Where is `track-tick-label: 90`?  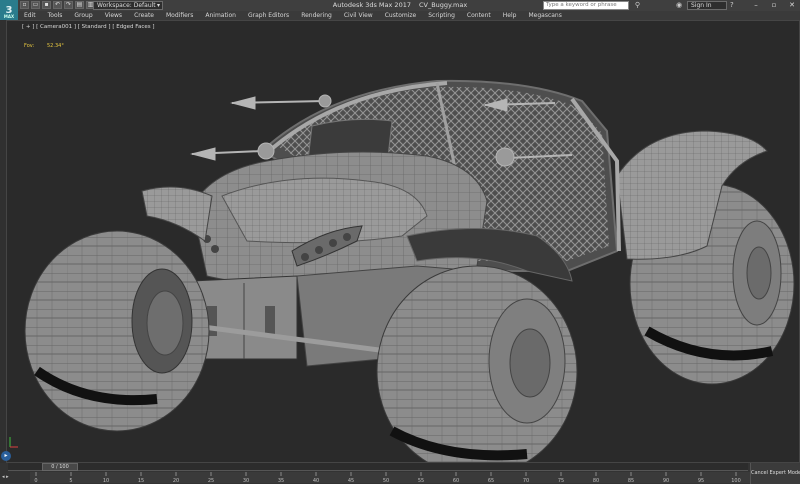
track-tick-label: 90 is located at coordinates (666, 480).